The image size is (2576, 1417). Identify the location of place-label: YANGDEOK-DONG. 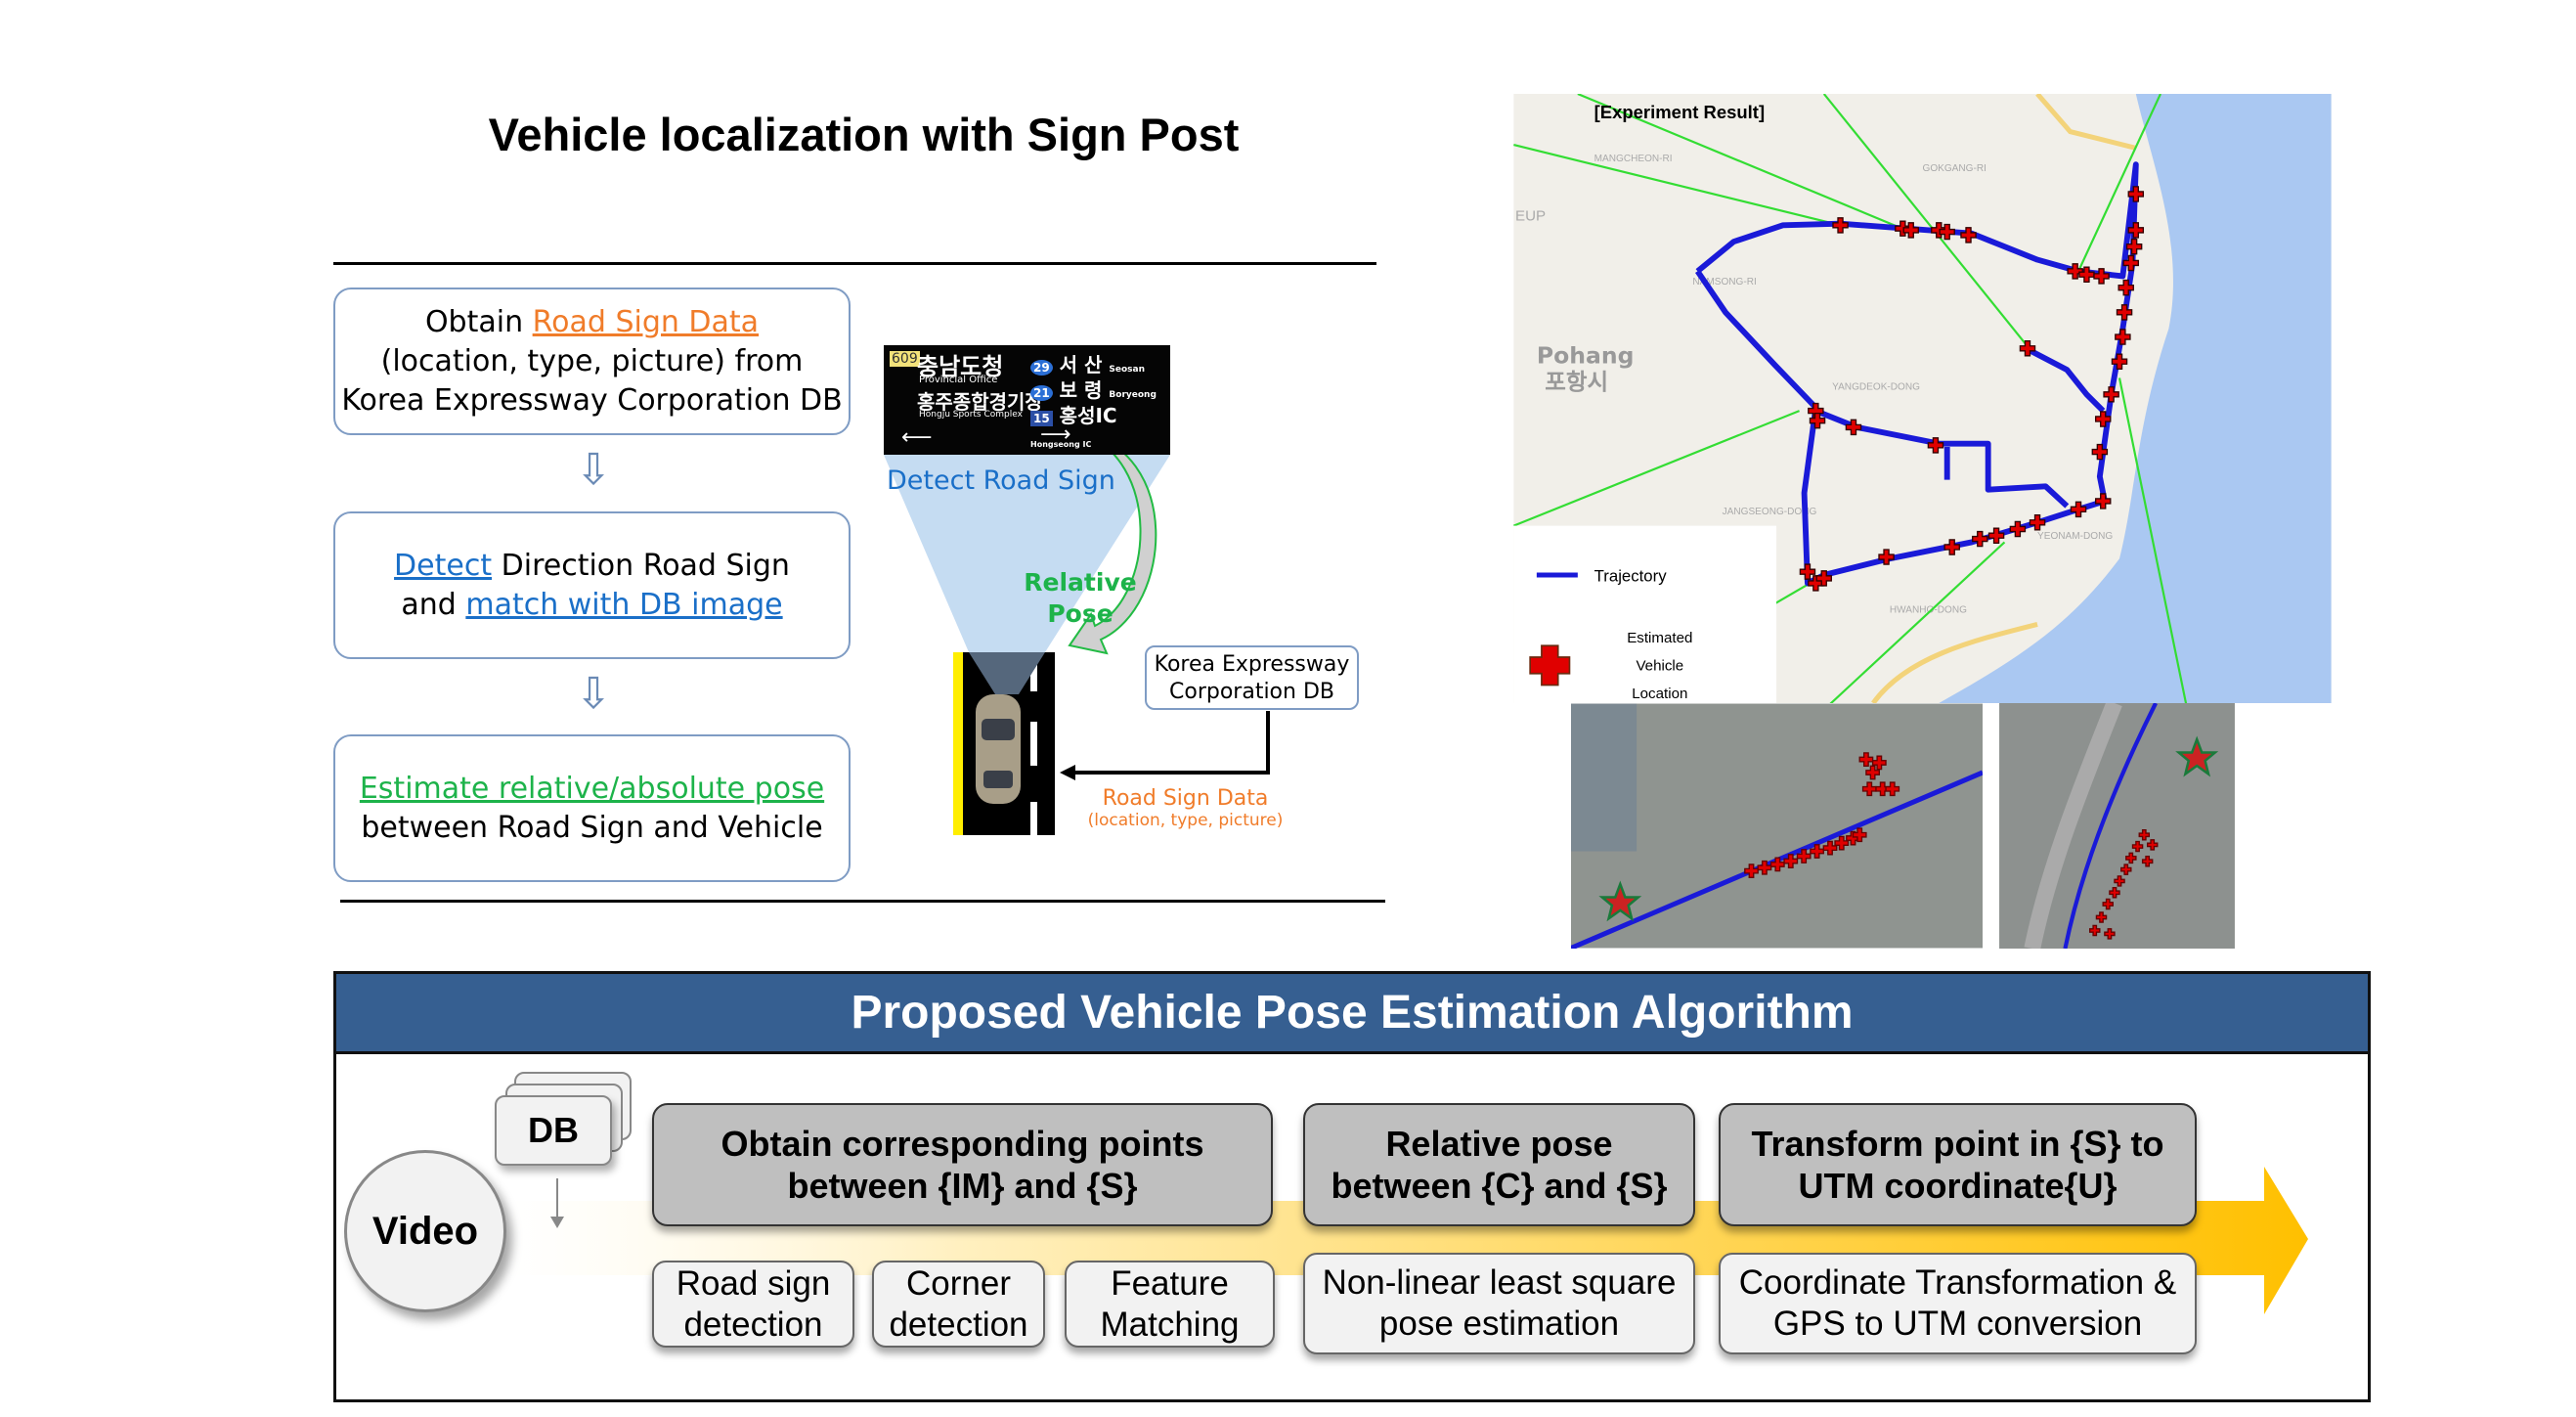
(1876, 386).